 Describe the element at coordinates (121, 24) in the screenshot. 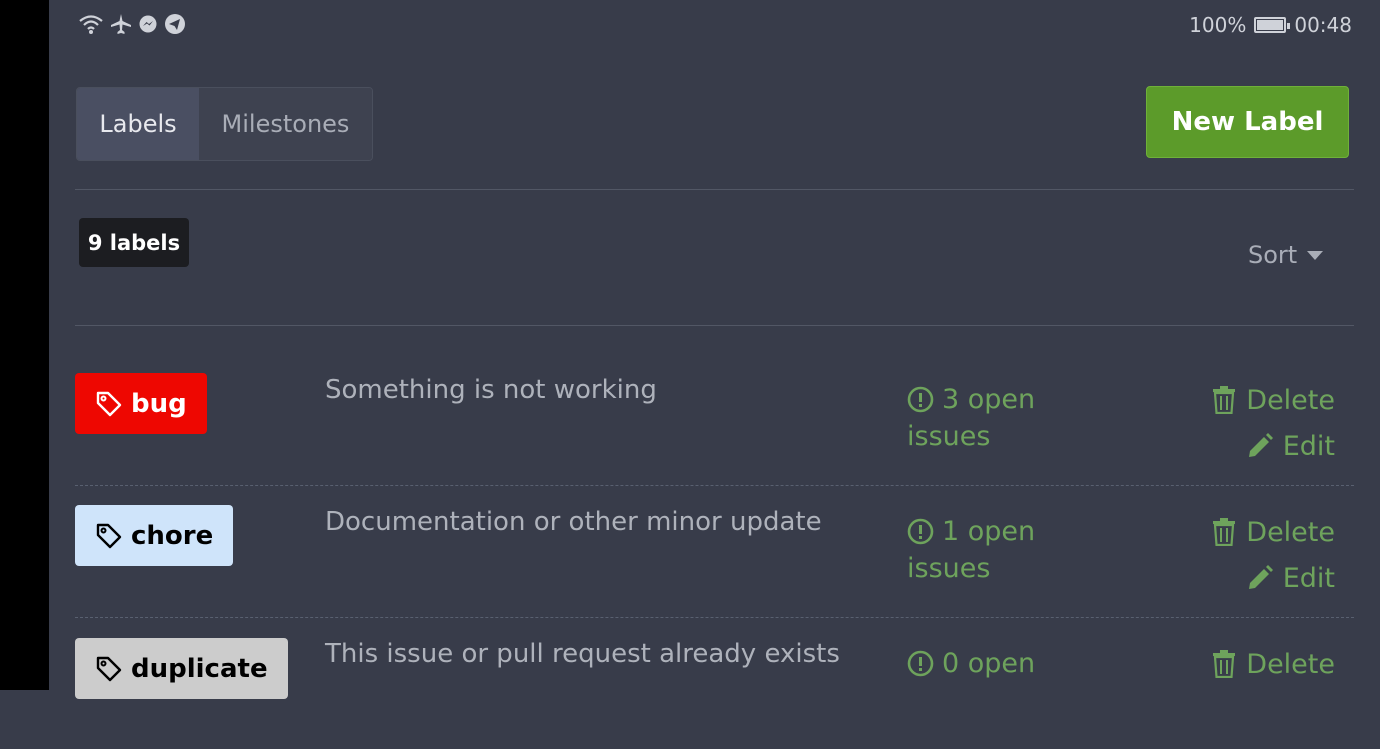

I see `airplane-icon` at that location.